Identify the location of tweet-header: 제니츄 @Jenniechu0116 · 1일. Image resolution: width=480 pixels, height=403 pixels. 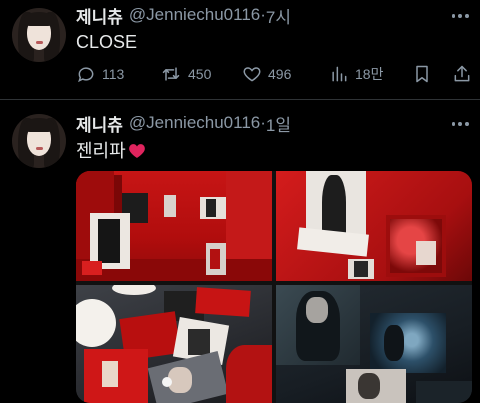
(183, 123).